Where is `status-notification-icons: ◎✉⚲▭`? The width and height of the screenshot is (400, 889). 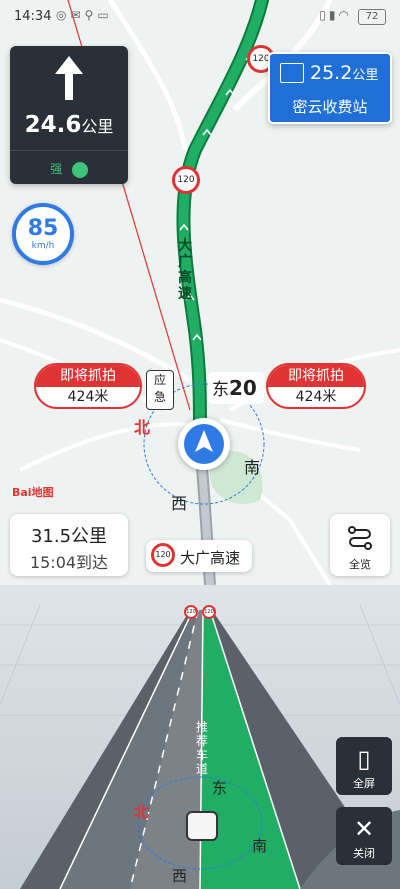 status-notification-icons: ◎✉⚲▭ is located at coordinates (84, 15).